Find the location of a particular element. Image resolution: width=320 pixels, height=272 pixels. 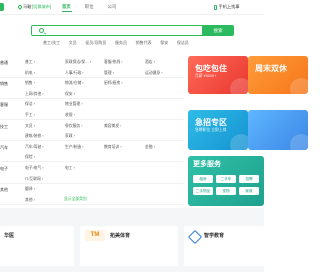

promo-card-weekend: 周末双休 is located at coordinates (278, 75).